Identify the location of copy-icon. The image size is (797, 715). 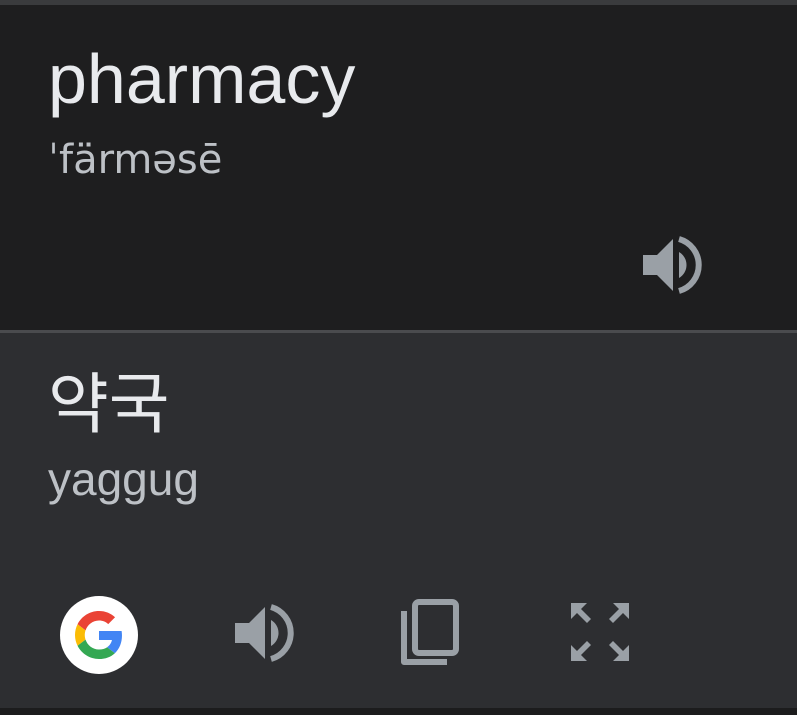
(430, 632).